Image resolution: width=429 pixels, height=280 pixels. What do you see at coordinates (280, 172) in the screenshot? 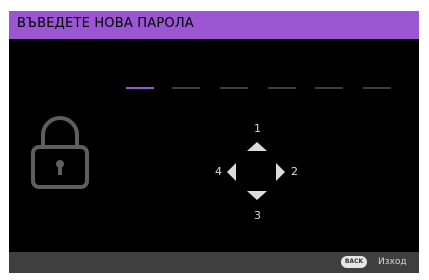
I see `arrow-right-icon` at bounding box center [280, 172].